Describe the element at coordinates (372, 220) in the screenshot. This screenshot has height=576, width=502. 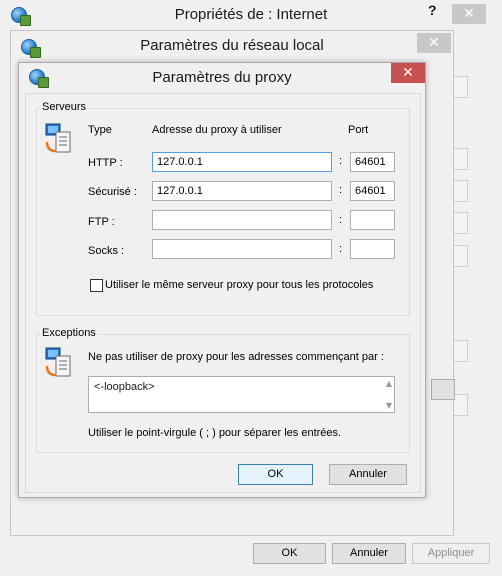
I see `ftp-port-input` at that location.